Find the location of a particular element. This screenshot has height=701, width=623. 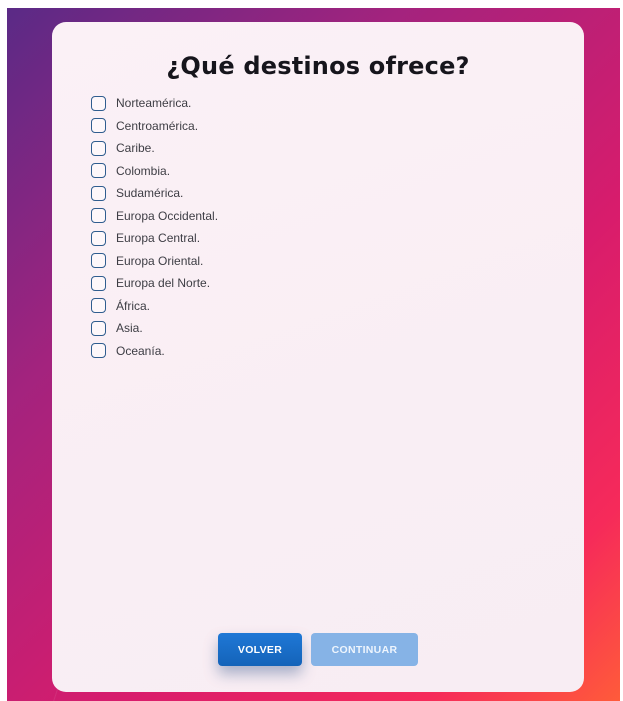

navigation-buttons: VOLVER CONTINUAR is located at coordinates (318, 649).